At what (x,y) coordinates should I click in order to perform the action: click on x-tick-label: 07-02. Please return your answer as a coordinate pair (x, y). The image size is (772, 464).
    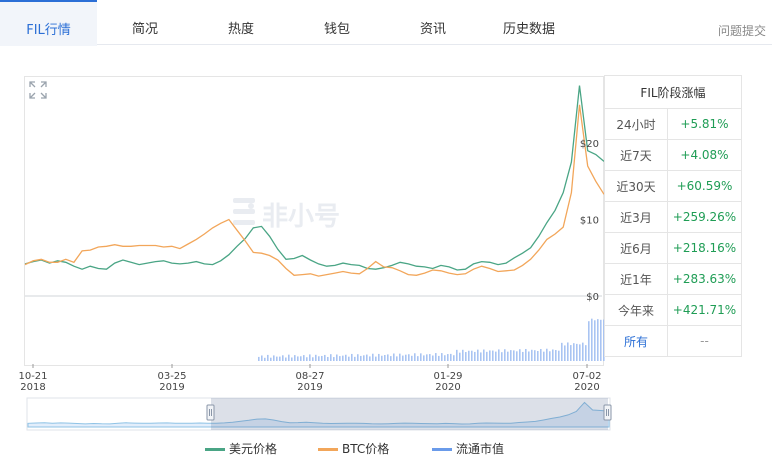
    Looking at the image, I should click on (586, 376).